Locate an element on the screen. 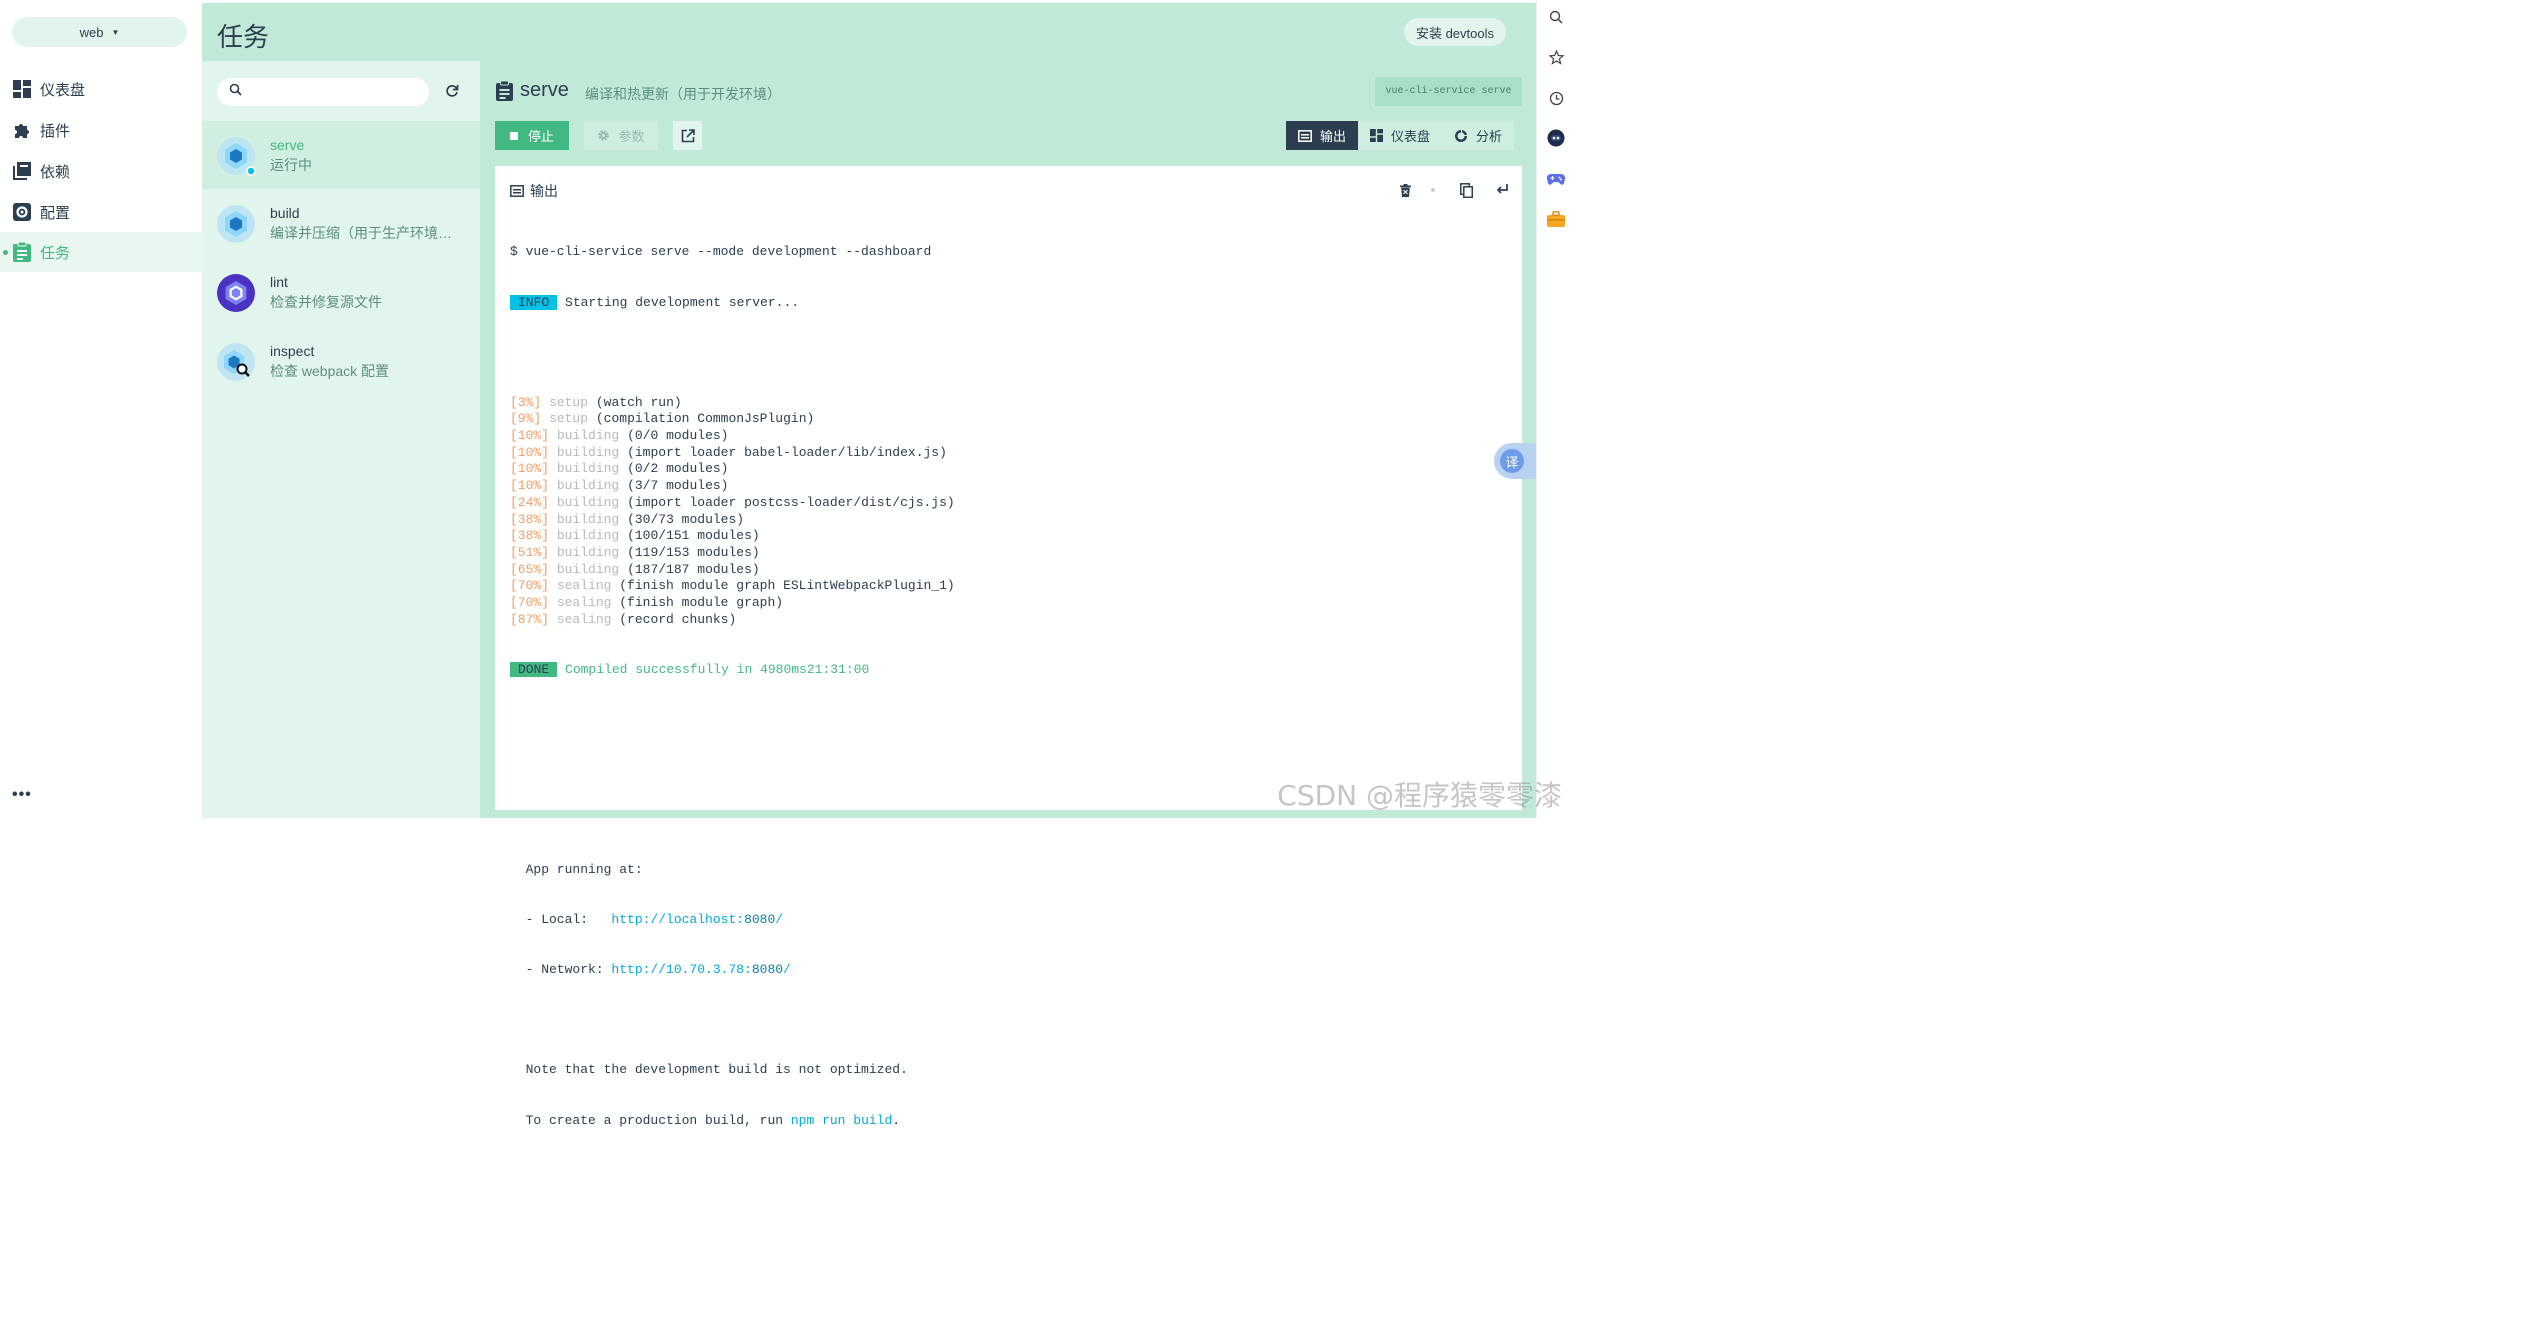 The image size is (2536, 1322). task-search is located at coordinates (323, 92).